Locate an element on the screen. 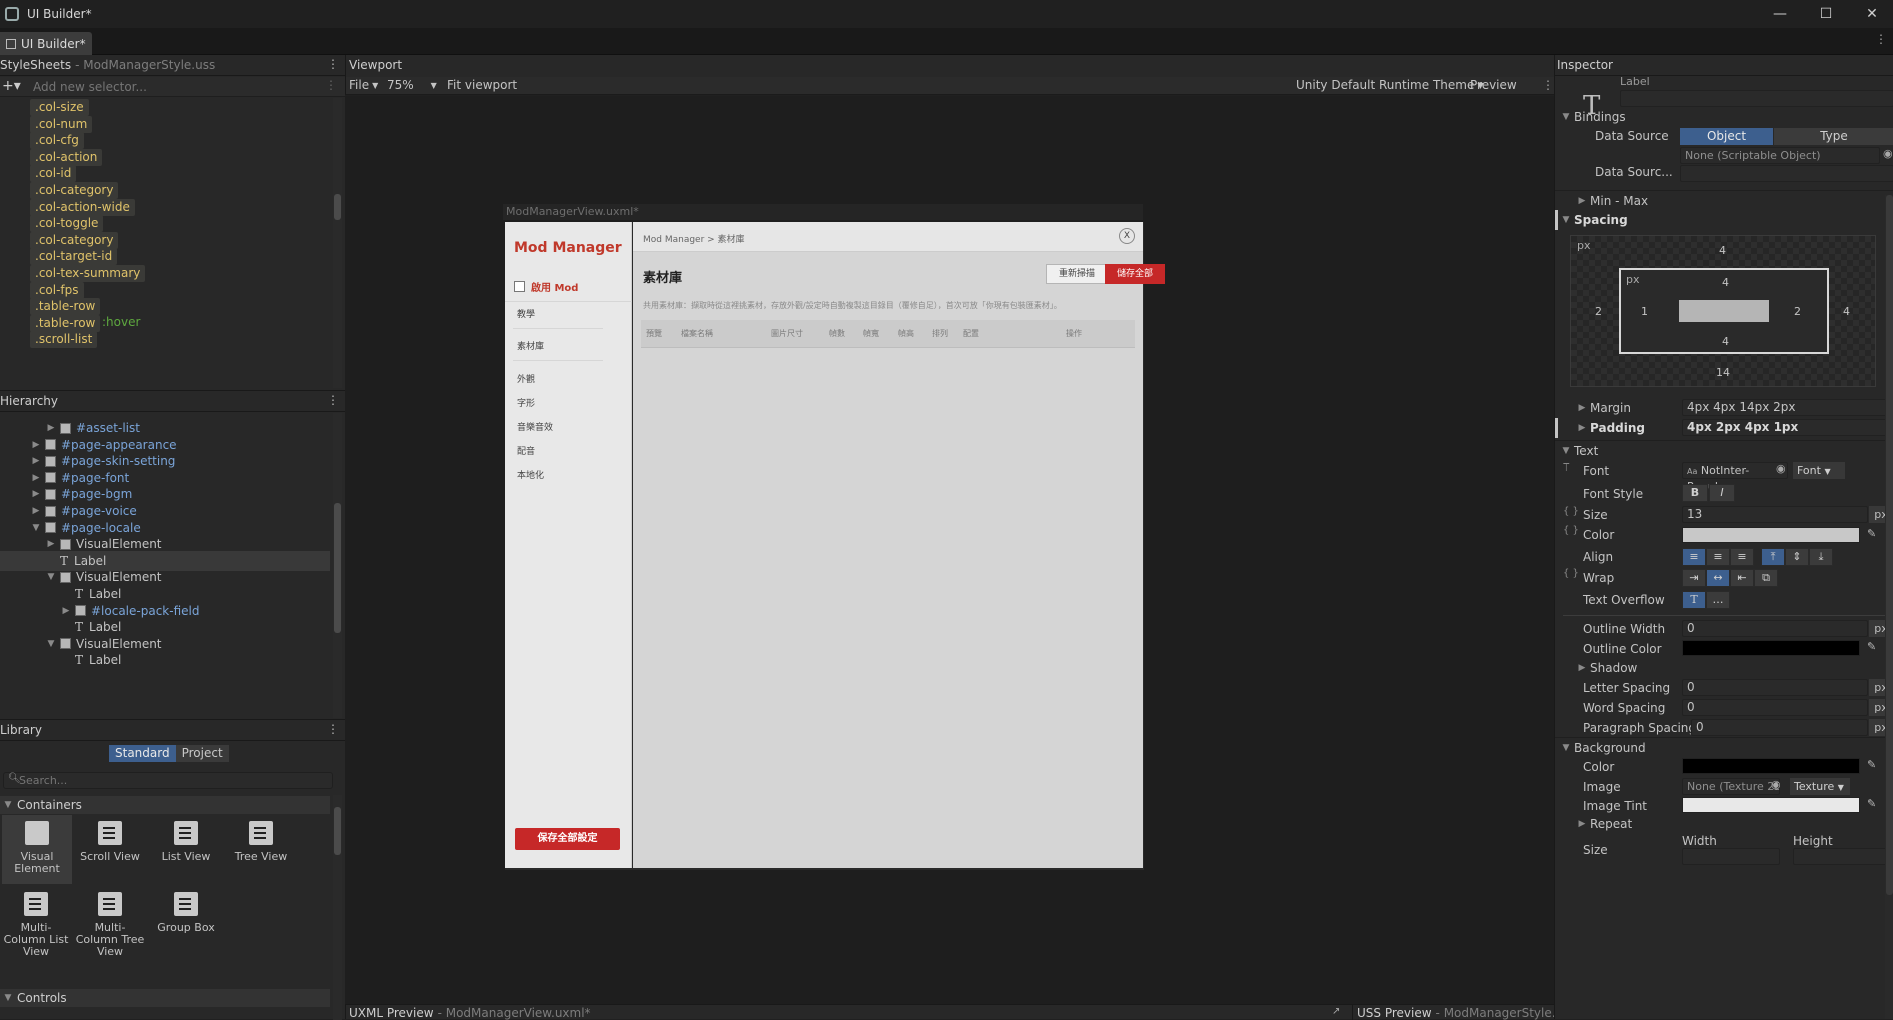 The width and height of the screenshot is (1893, 1020). lib-list-view: List View is located at coordinates (186, 839).